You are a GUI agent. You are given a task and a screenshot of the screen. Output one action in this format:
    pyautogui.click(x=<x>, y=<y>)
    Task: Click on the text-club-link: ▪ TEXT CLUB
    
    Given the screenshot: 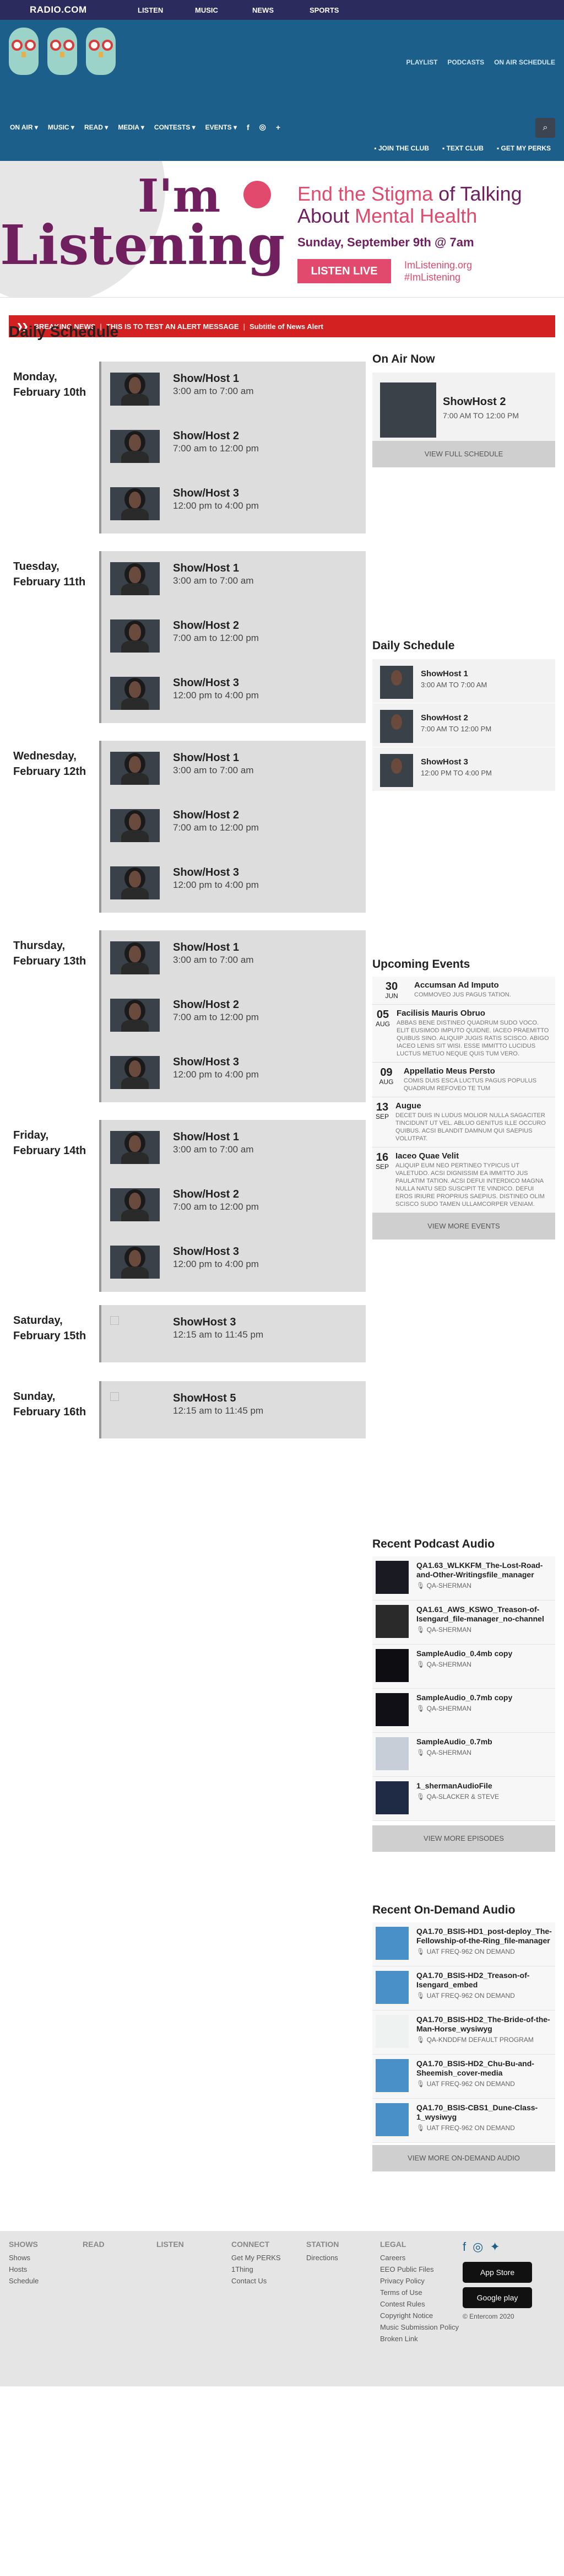 What is the action you would take?
    pyautogui.click(x=463, y=148)
    